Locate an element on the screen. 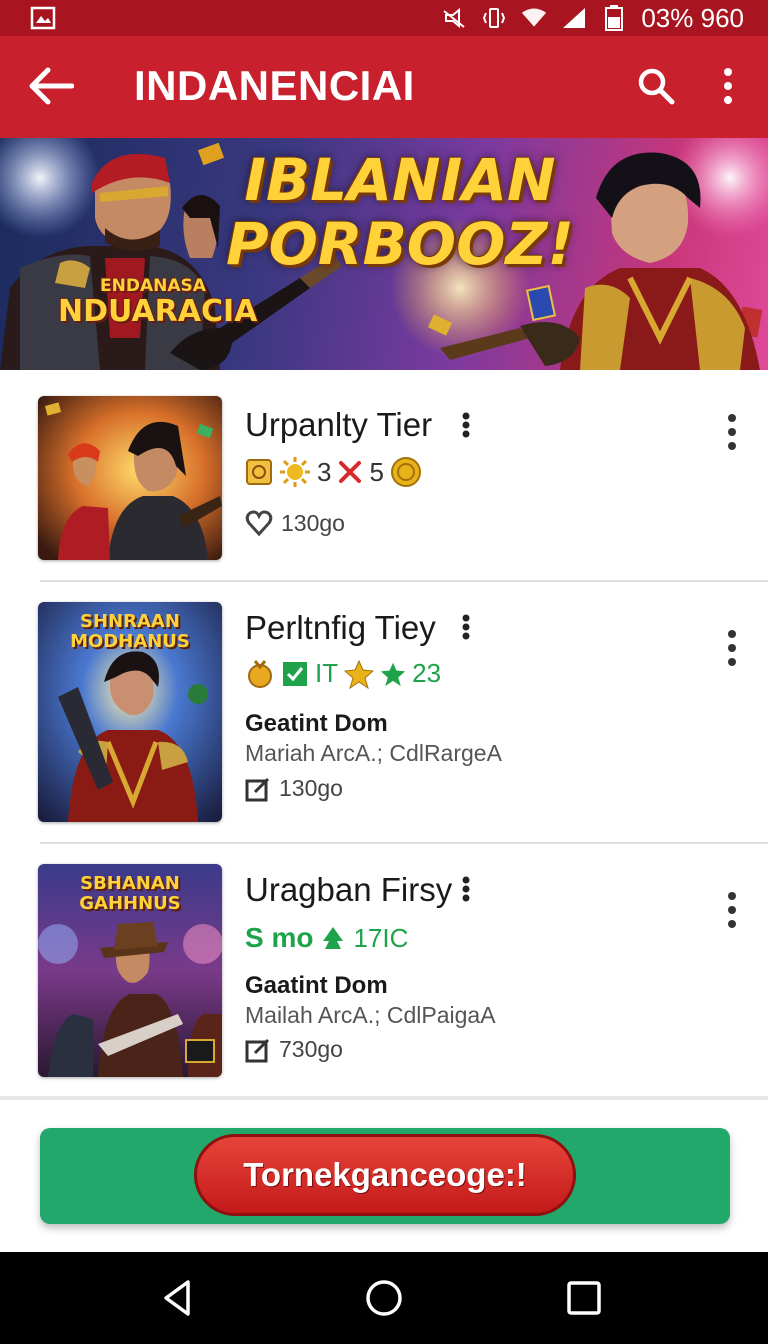 This screenshot has width=768, height=1344. developer-subtitle: Mariah ArcA.; CdlRargeA is located at coordinates (373, 753).